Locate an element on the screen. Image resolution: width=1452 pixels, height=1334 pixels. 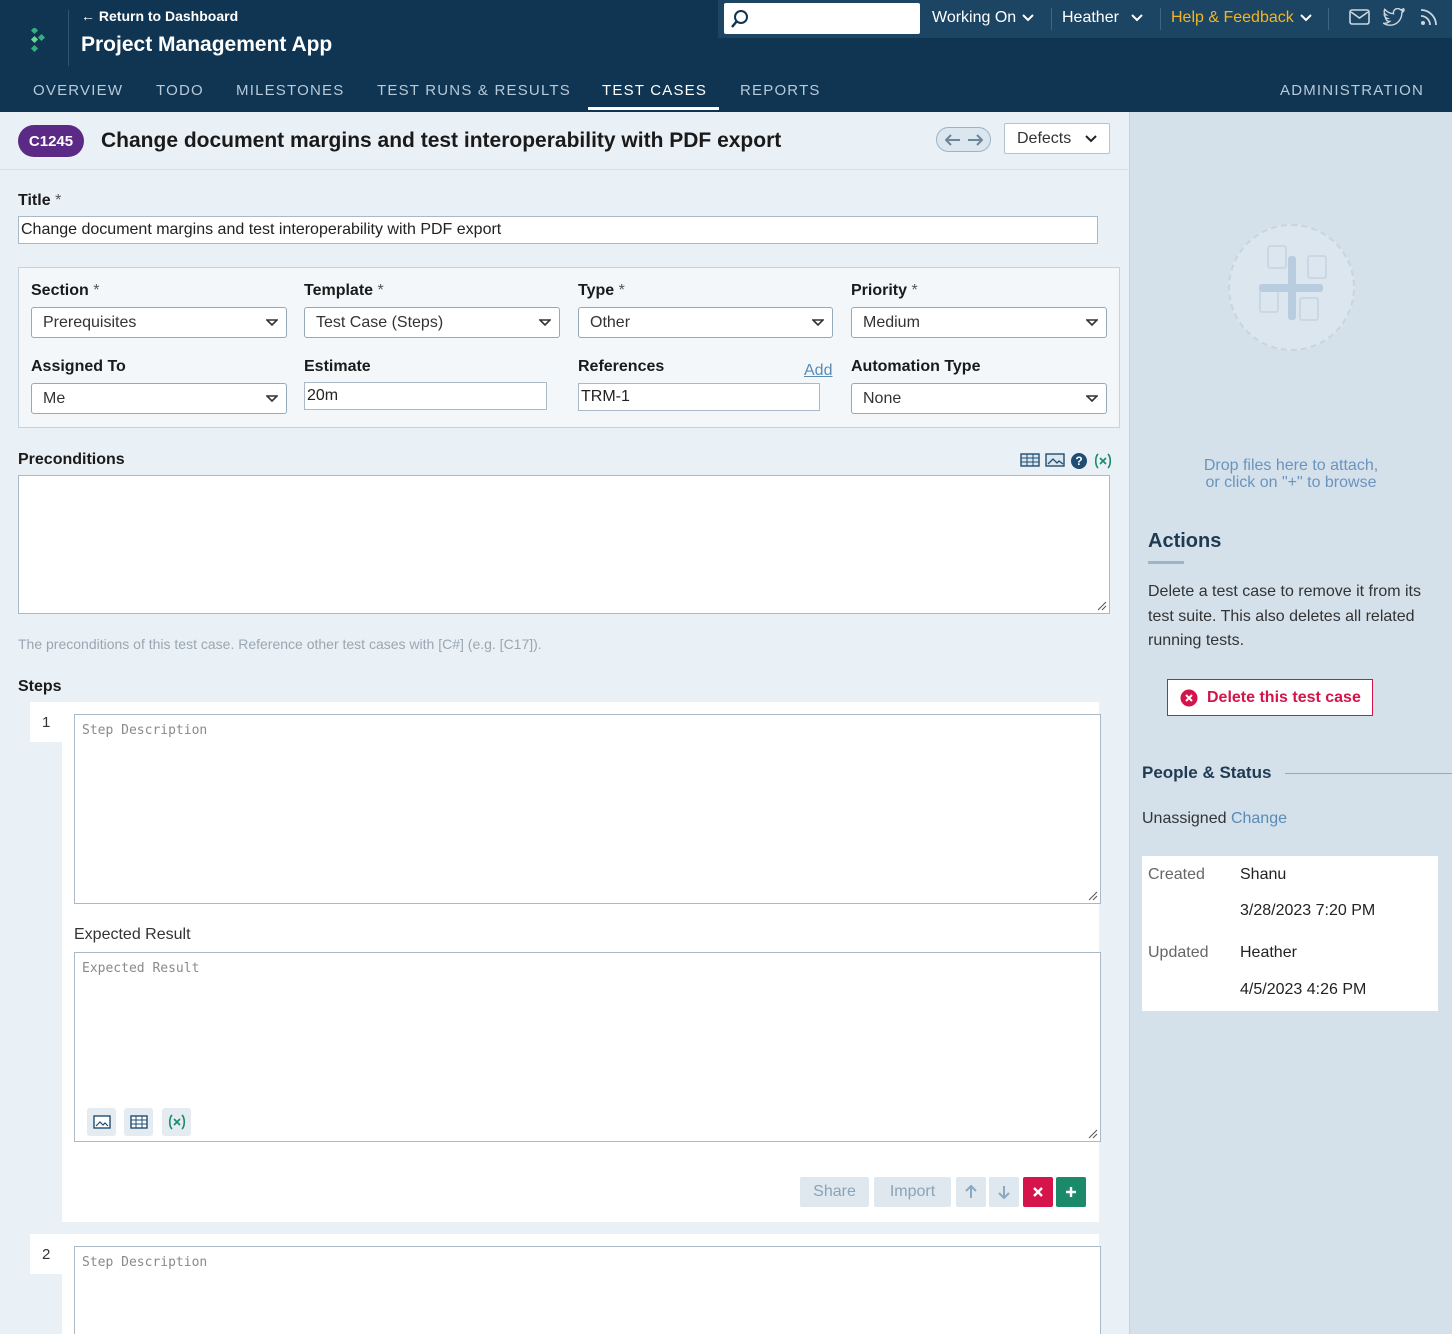
expected-result-placeholder: Expected Result is located at coordinates (141, 968).